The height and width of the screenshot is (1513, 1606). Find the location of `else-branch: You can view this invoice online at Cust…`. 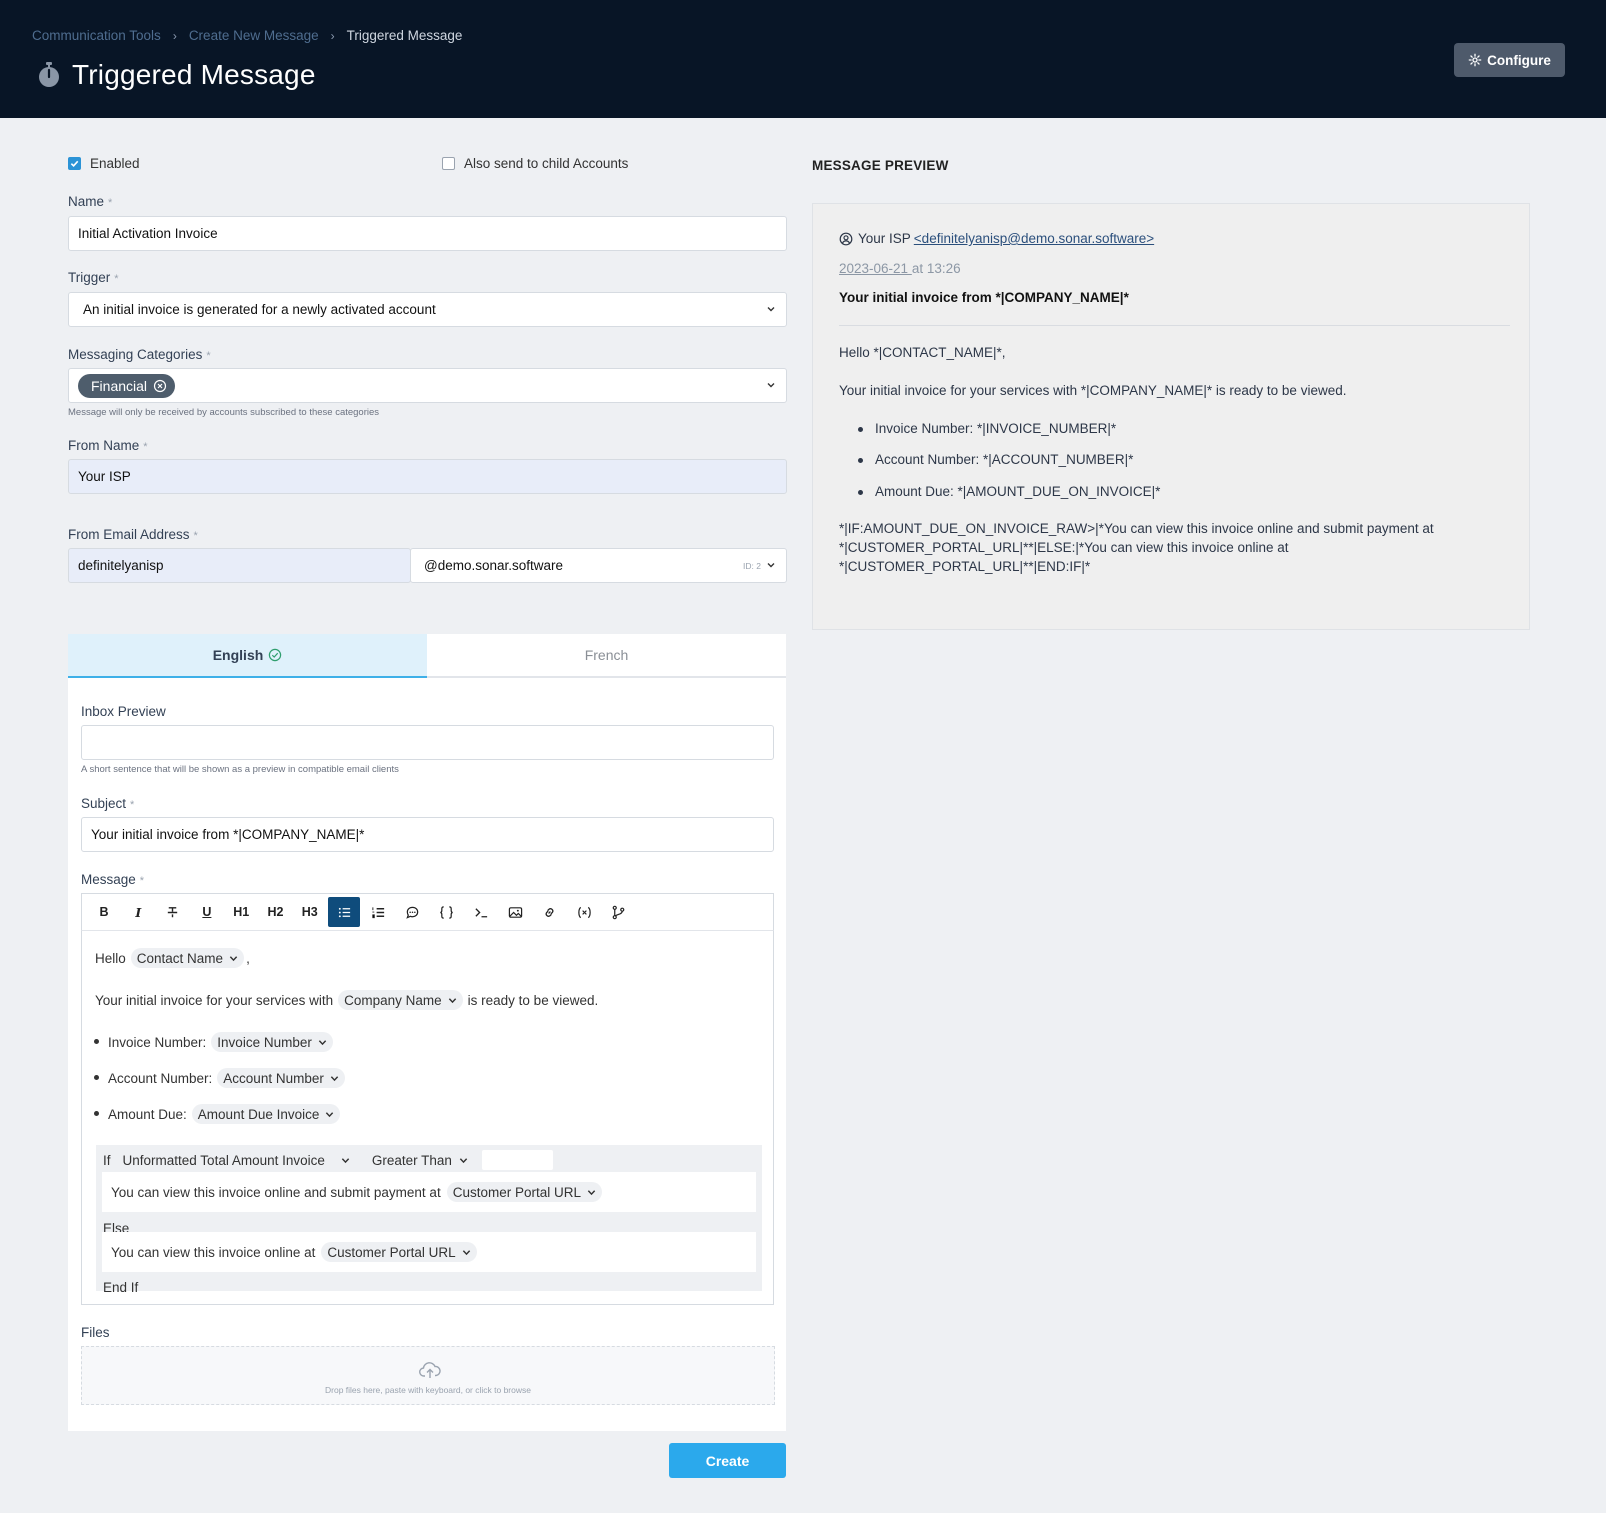

else-branch: You can view this invoice online at Cust… is located at coordinates (429, 1252).